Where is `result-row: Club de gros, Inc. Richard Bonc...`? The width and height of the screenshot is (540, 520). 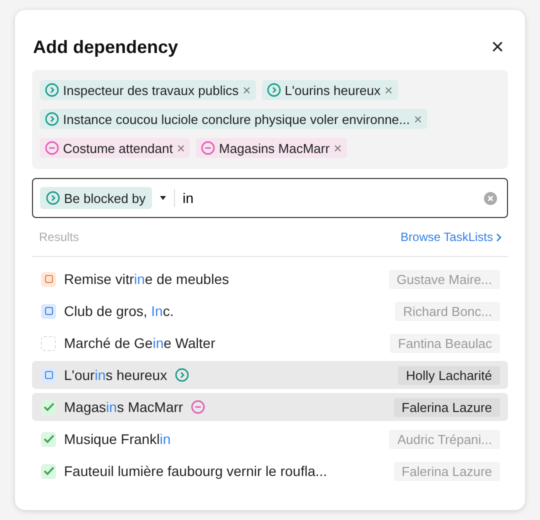 result-row: Club de gros, Inc. Richard Bonc... is located at coordinates (270, 311).